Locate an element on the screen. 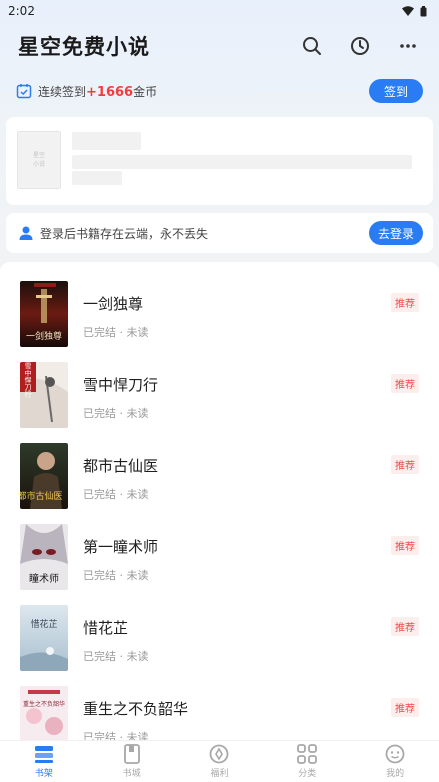  login-banner: 登录后书籍存在云端，永不丢失 去登录 is located at coordinates (219, 233).